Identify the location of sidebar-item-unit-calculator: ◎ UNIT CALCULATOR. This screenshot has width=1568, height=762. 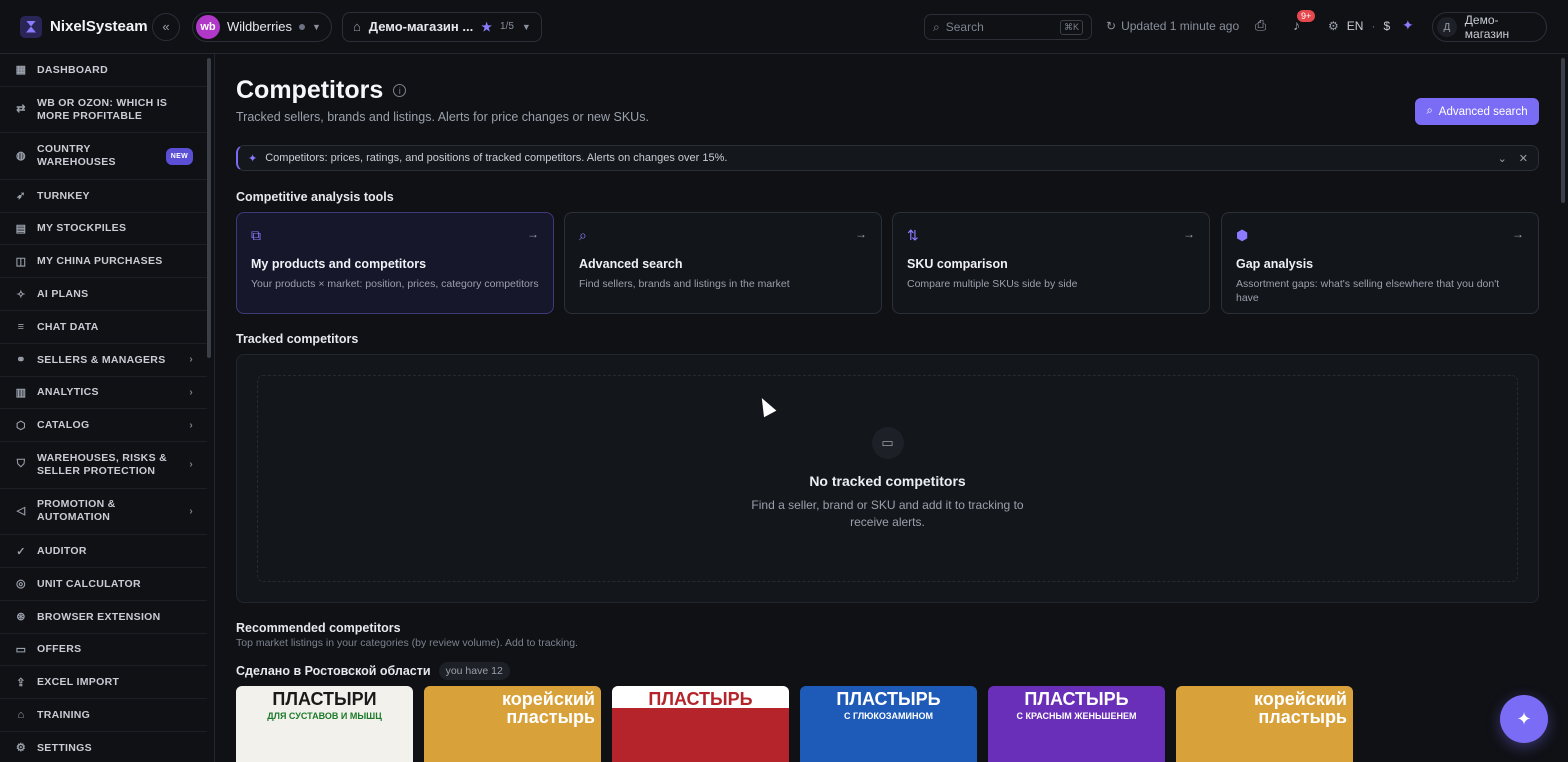
(103, 584).